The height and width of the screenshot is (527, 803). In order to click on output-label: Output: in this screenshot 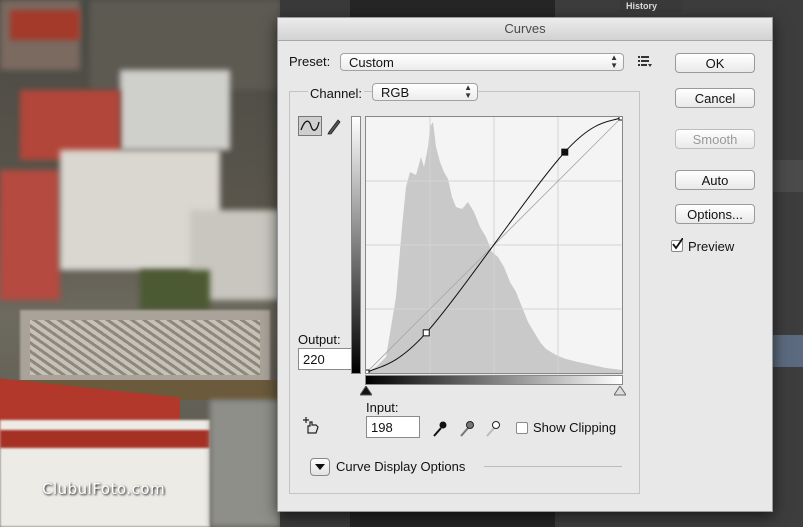, I will do `click(319, 339)`.